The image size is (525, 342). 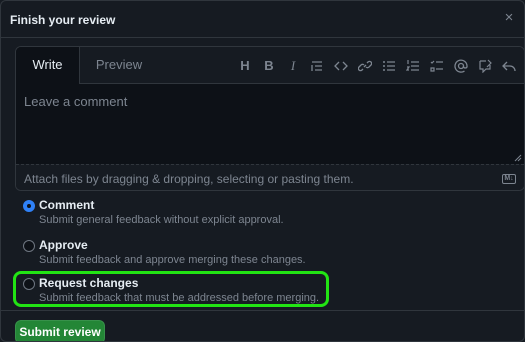 I want to click on editor-tabbar: Write Preview H B I, so click(x=270, y=66).